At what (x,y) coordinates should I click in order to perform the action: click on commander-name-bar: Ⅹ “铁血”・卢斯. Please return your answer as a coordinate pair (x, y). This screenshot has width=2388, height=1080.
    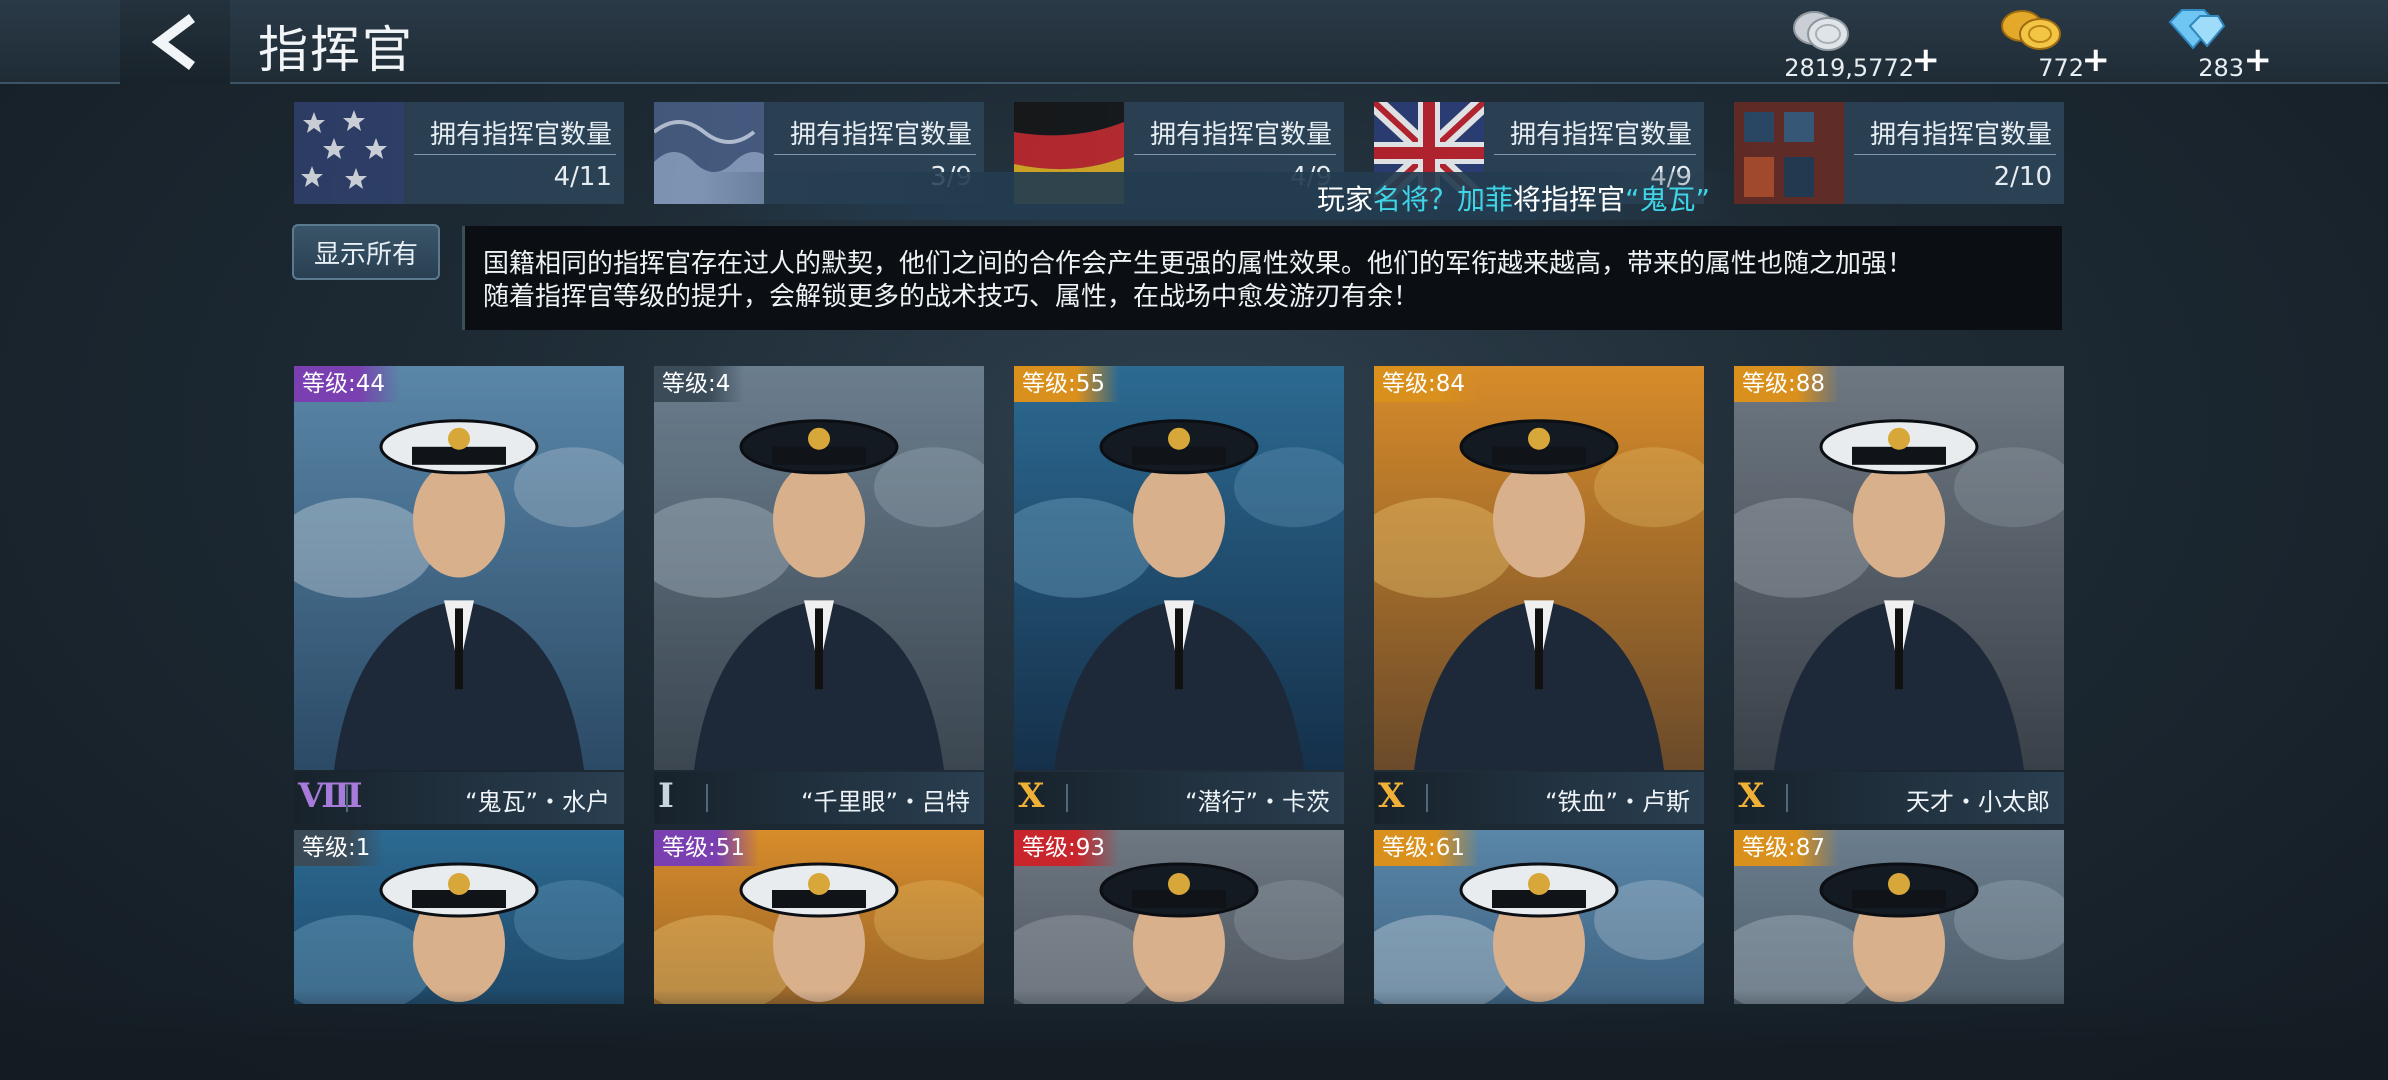
    Looking at the image, I should click on (1539, 798).